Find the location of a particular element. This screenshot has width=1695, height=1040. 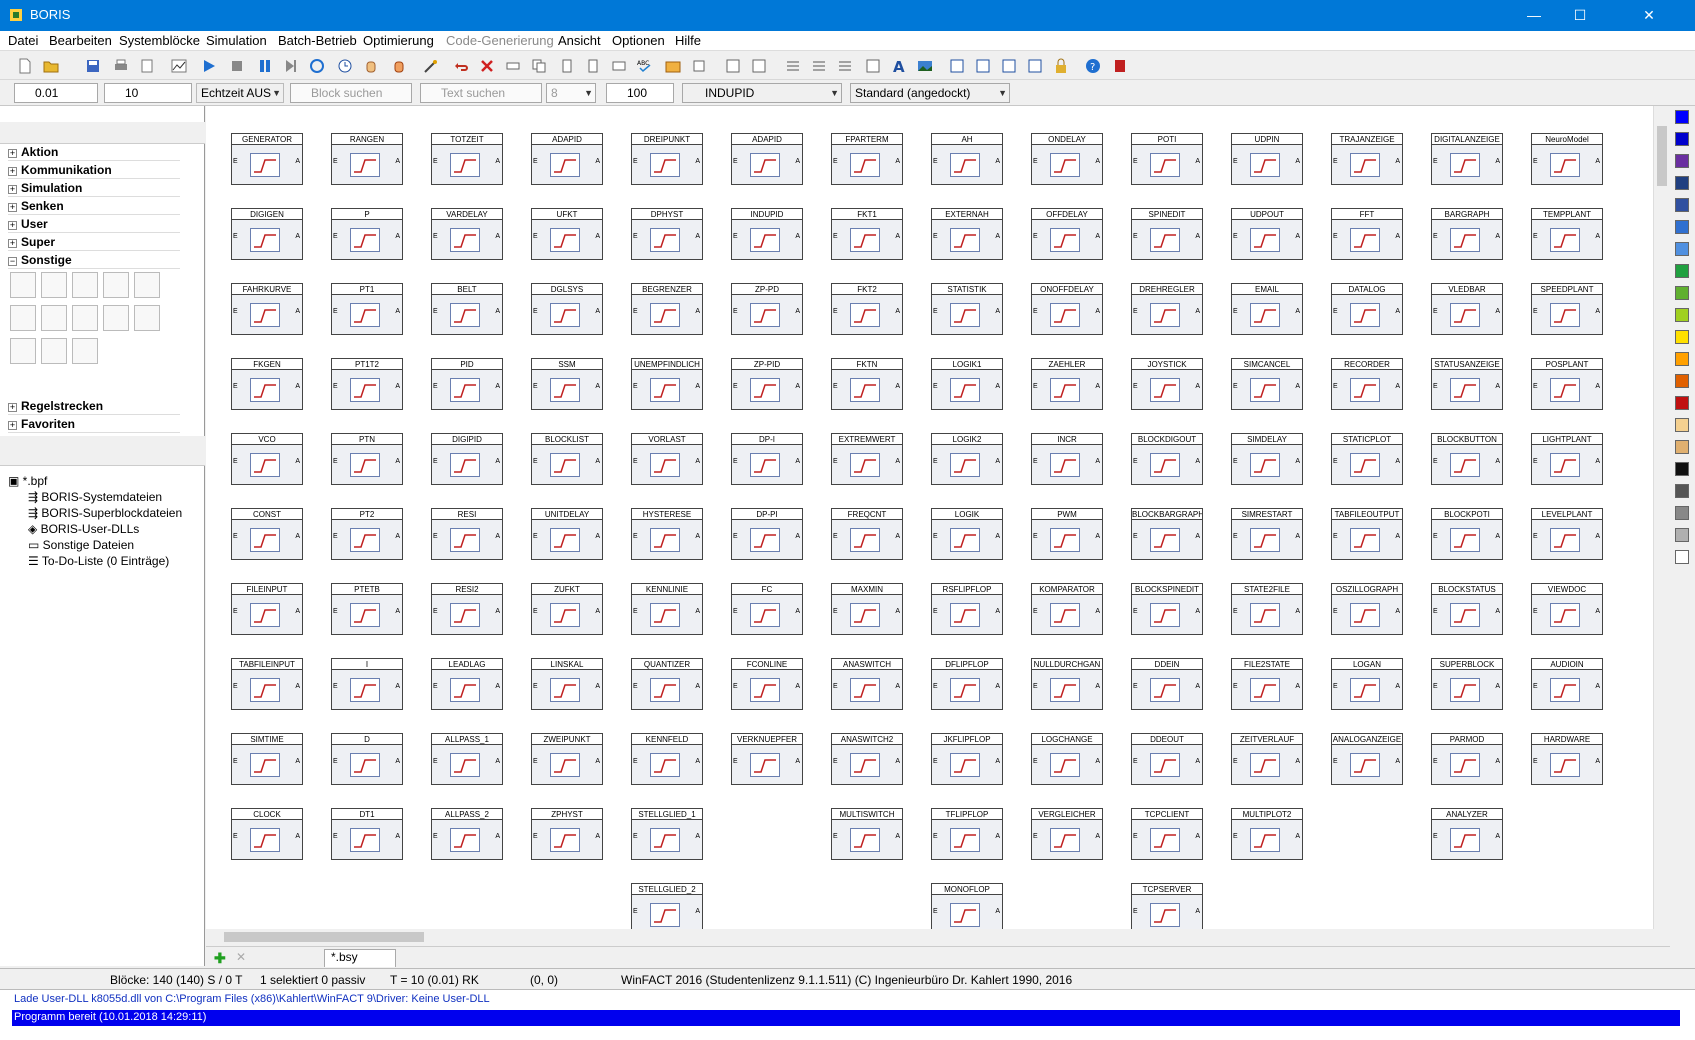

block-zp-pd: ZP-PD E A is located at coordinates (767, 309).